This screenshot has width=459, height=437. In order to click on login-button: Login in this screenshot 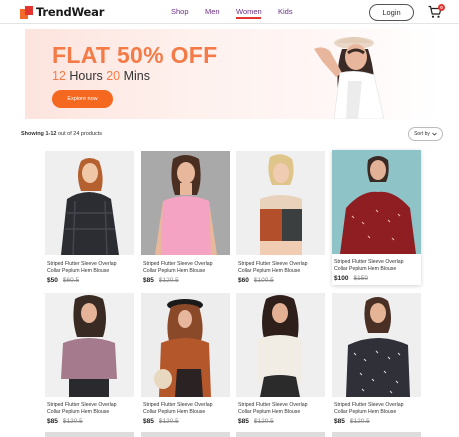, I will do `click(391, 12)`.